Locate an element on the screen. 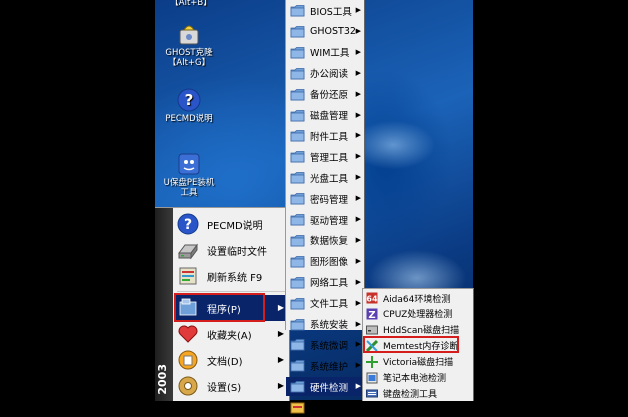 The width and height of the screenshot is (628, 417). programs-item-label: 磁盘管理 is located at coordinates (329, 116).